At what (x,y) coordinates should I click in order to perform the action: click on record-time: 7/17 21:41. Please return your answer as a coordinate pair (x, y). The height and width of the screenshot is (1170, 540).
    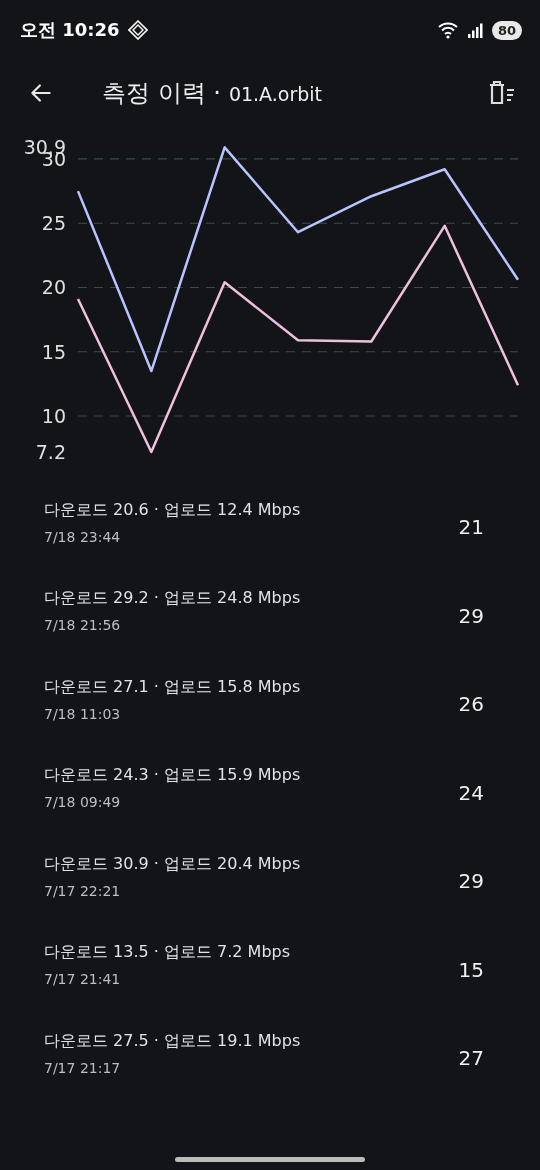
    Looking at the image, I should click on (83, 979).